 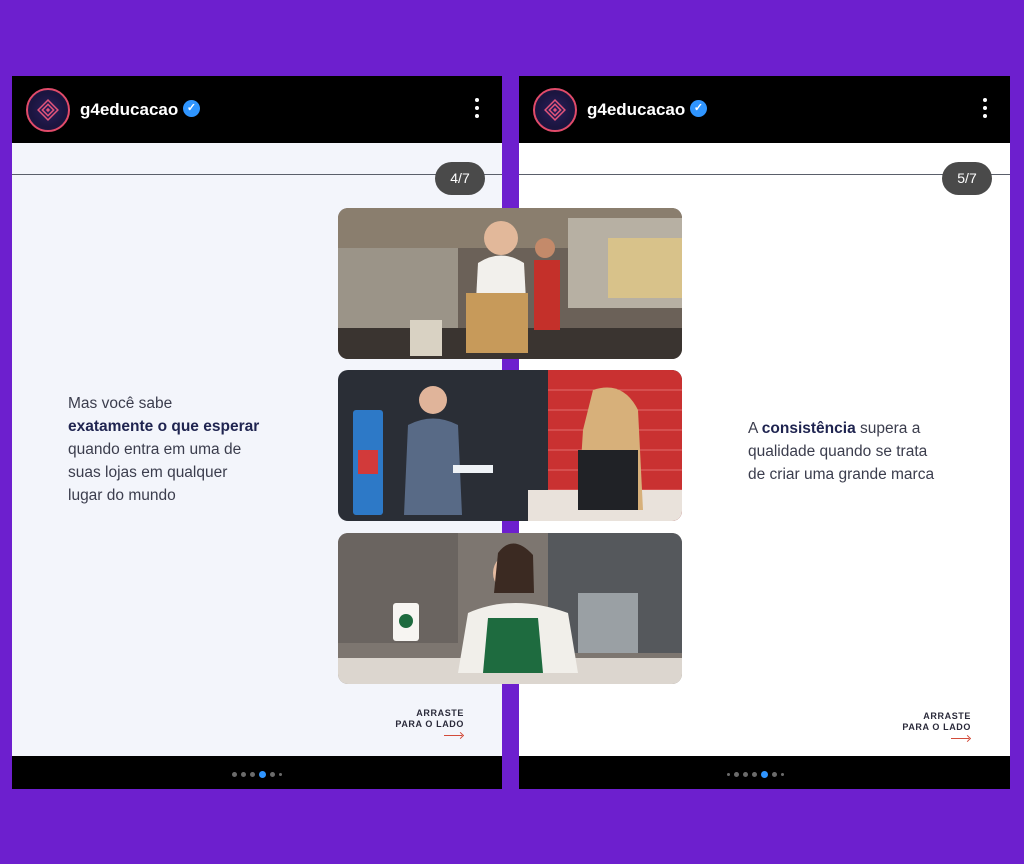 I want to click on mcdonalds-counter-photo, so click(x=510, y=283).